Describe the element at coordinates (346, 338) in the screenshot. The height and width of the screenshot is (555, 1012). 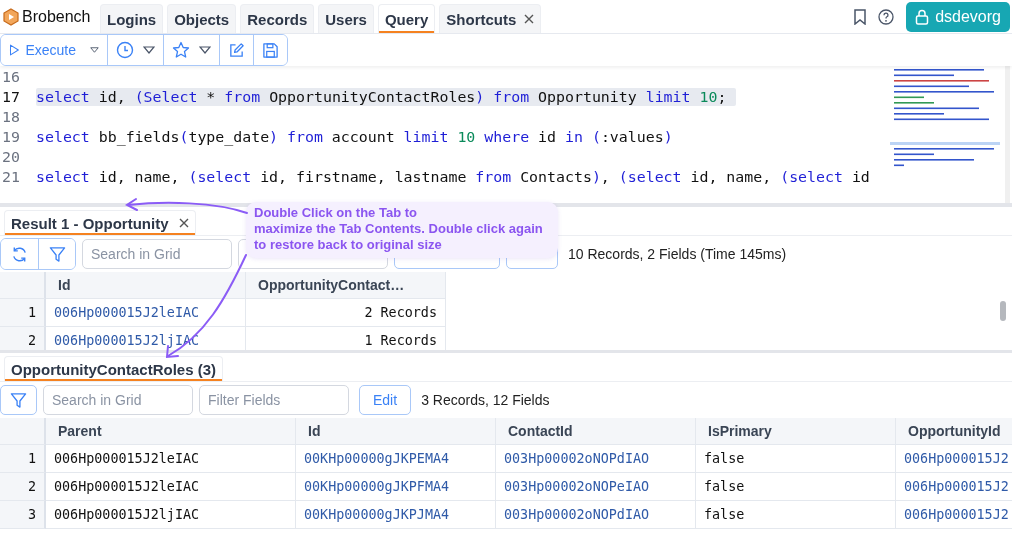
I see `table-cell: 1 Records` at that location.